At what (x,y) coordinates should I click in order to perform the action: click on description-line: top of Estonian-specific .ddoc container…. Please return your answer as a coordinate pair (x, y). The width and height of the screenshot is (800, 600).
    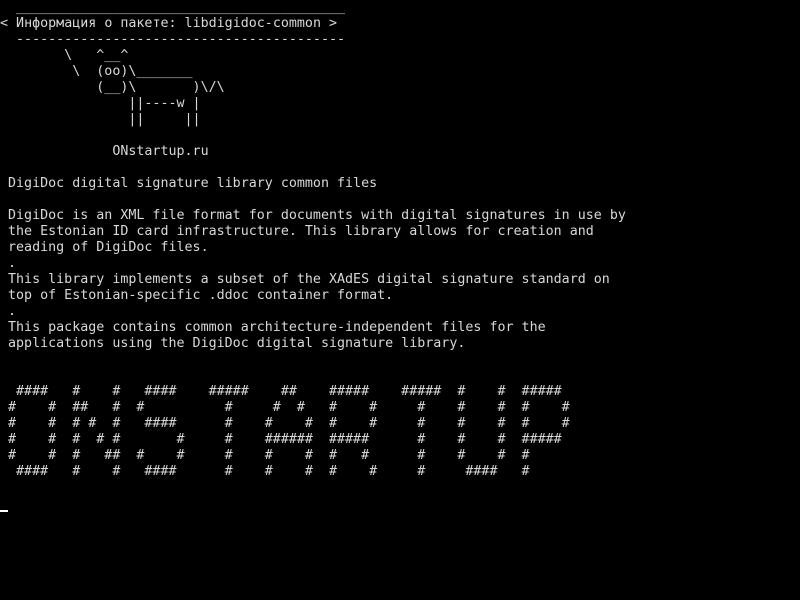
    Looking at the image, I should click on (201, 295).